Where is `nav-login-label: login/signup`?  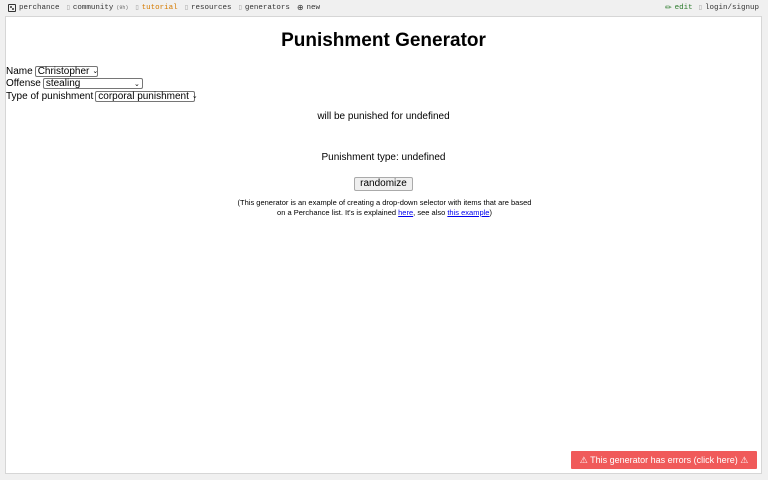
nav-login-label: login/signup is located at coordinates (731, 8).